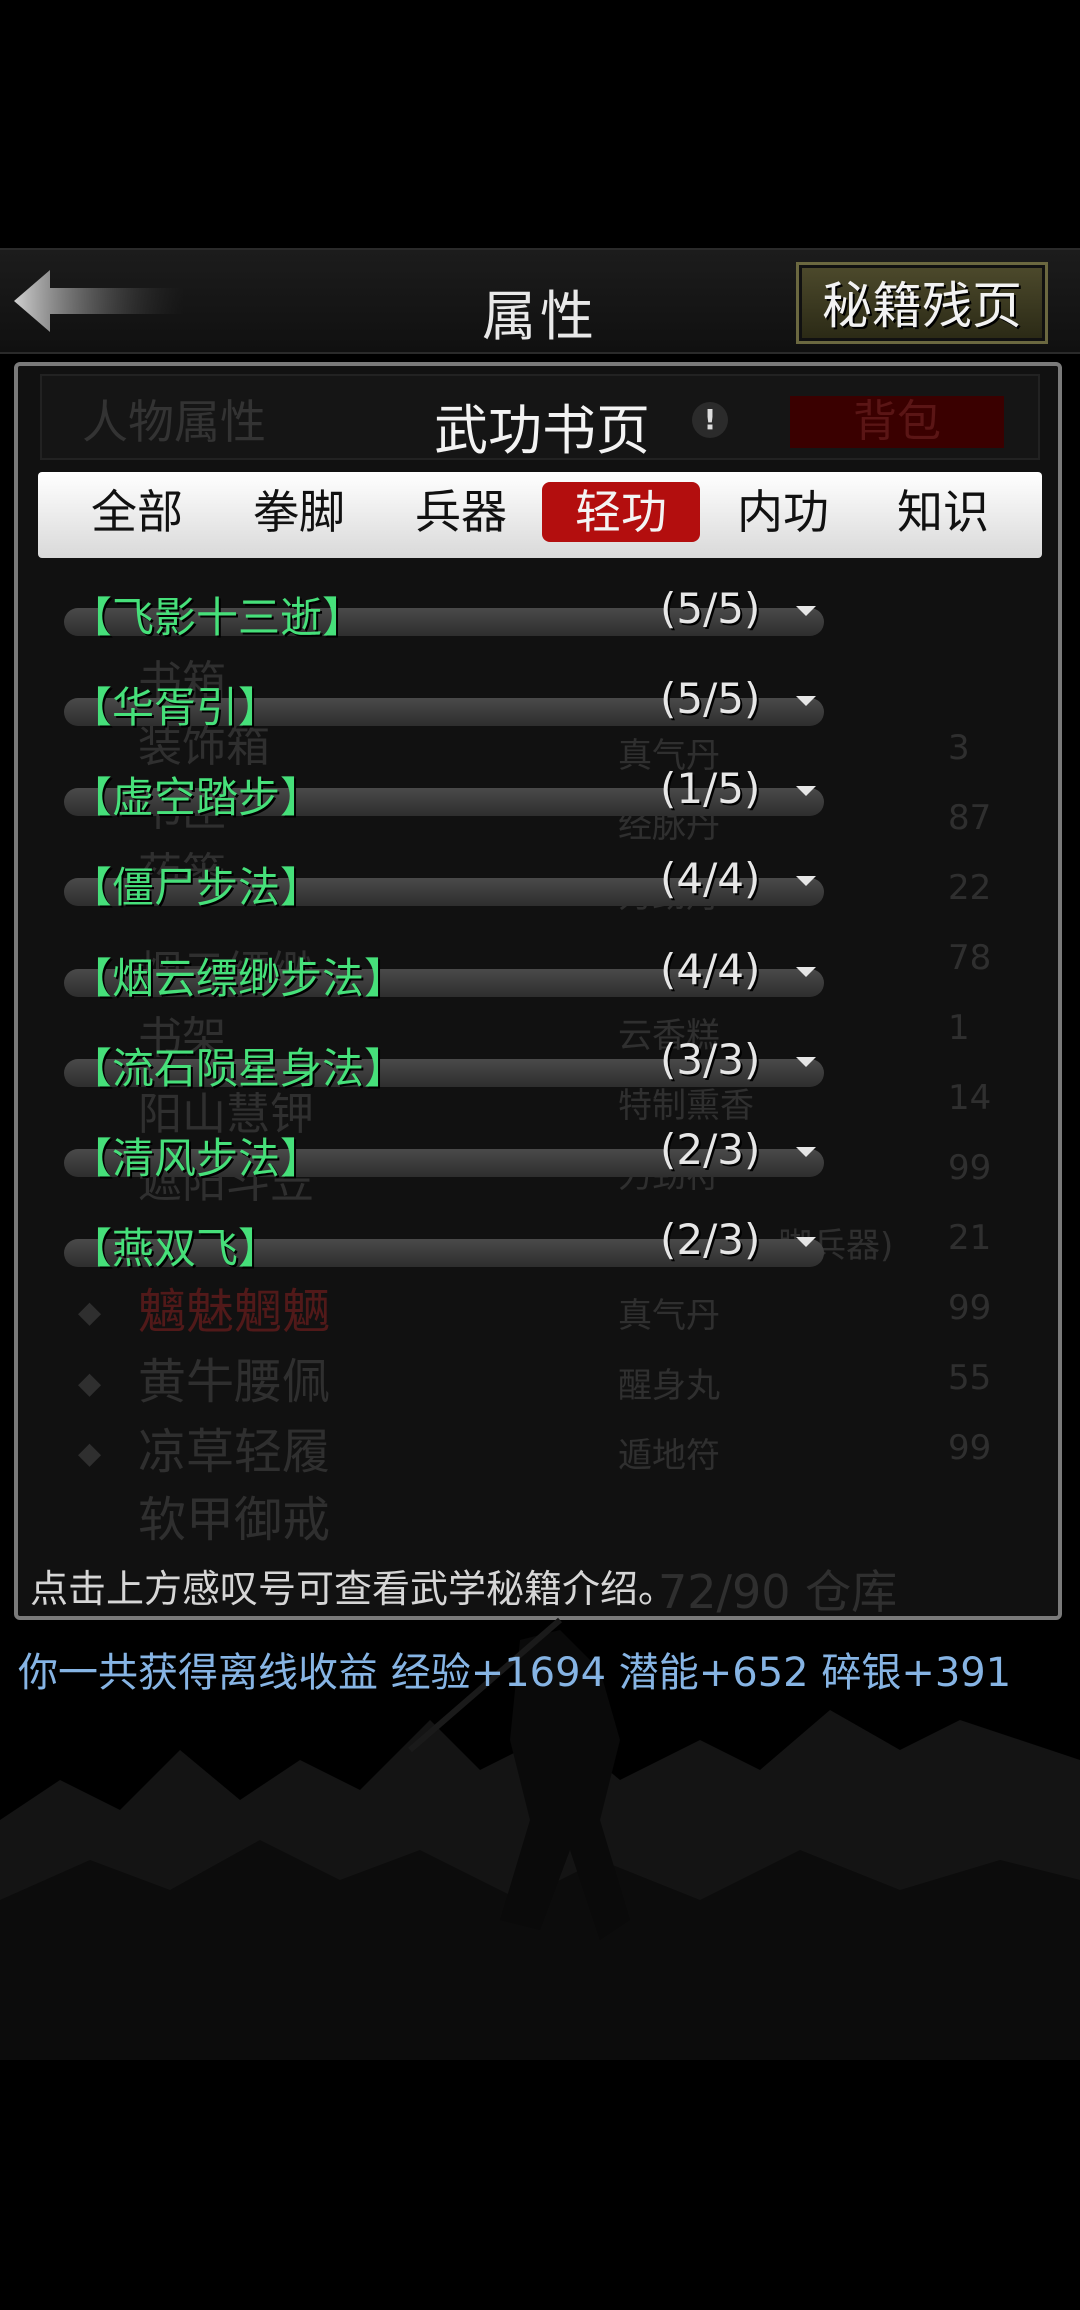 The height and width of the screenshot is (2310, 1080). What do you see at coordinates (461, 512) in the screenshot?
I see `filter-tab-weapon: 兵器` at bounding box center [461, 512].